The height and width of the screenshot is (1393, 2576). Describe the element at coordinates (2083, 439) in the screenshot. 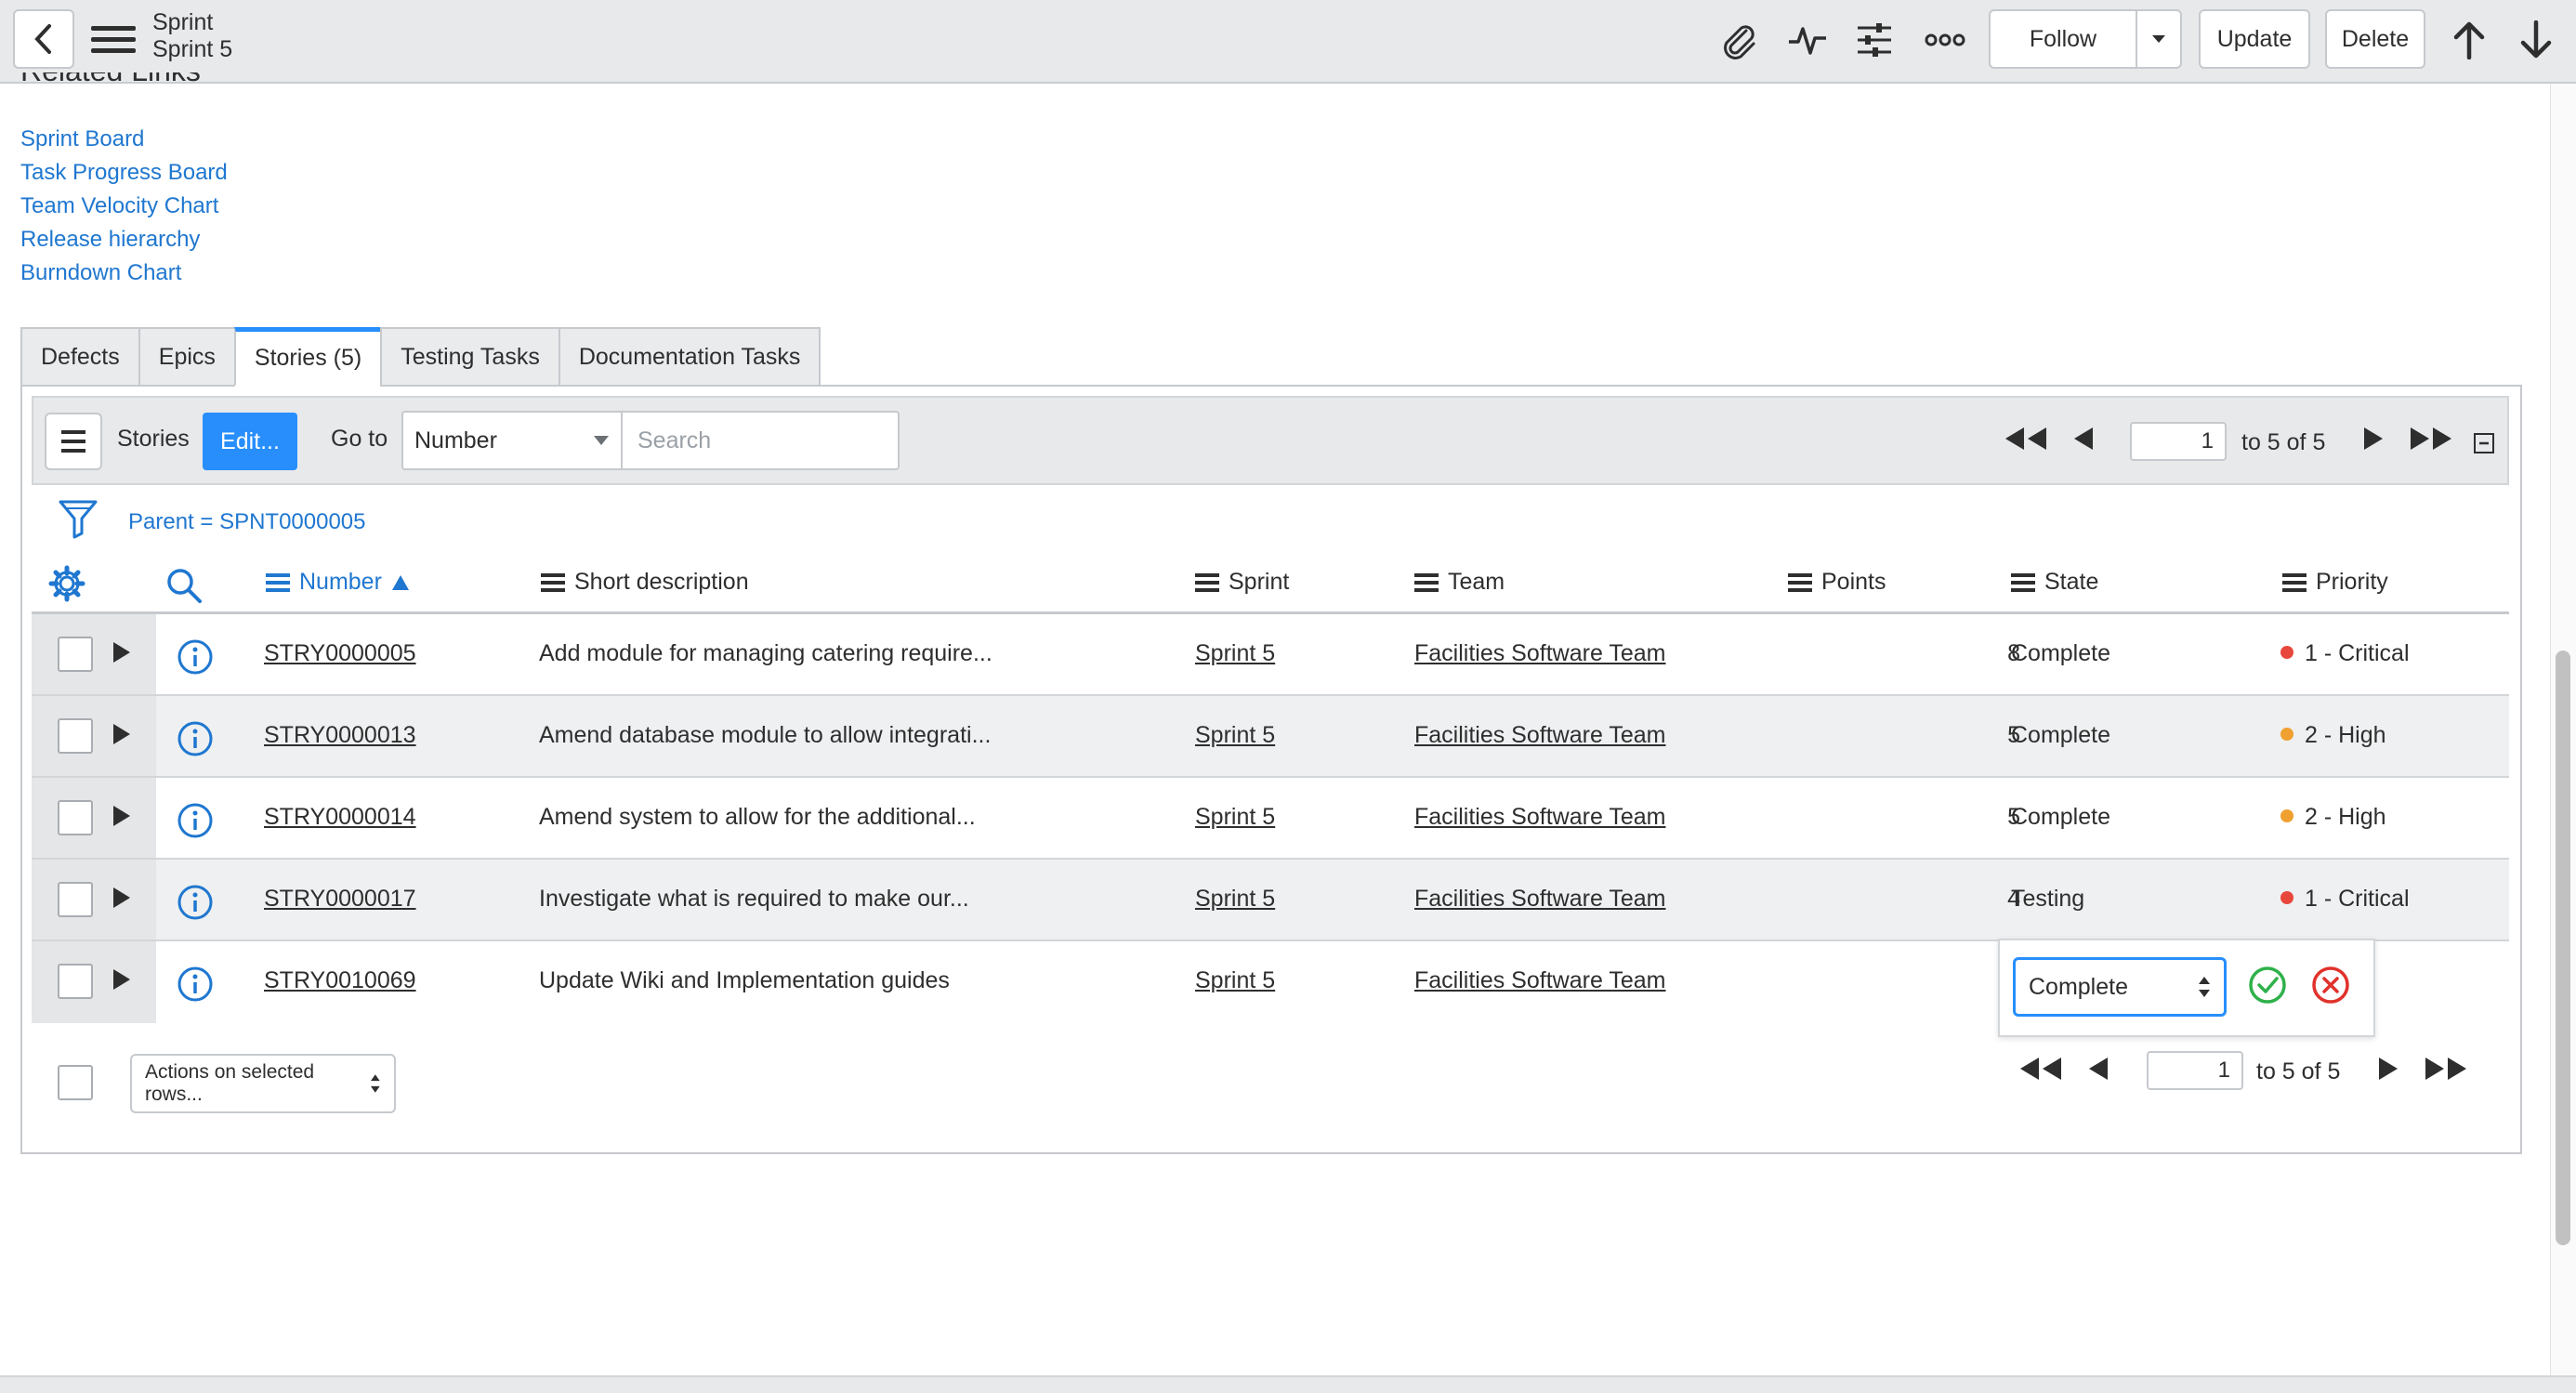

I see `previous-page-icon` at that location.